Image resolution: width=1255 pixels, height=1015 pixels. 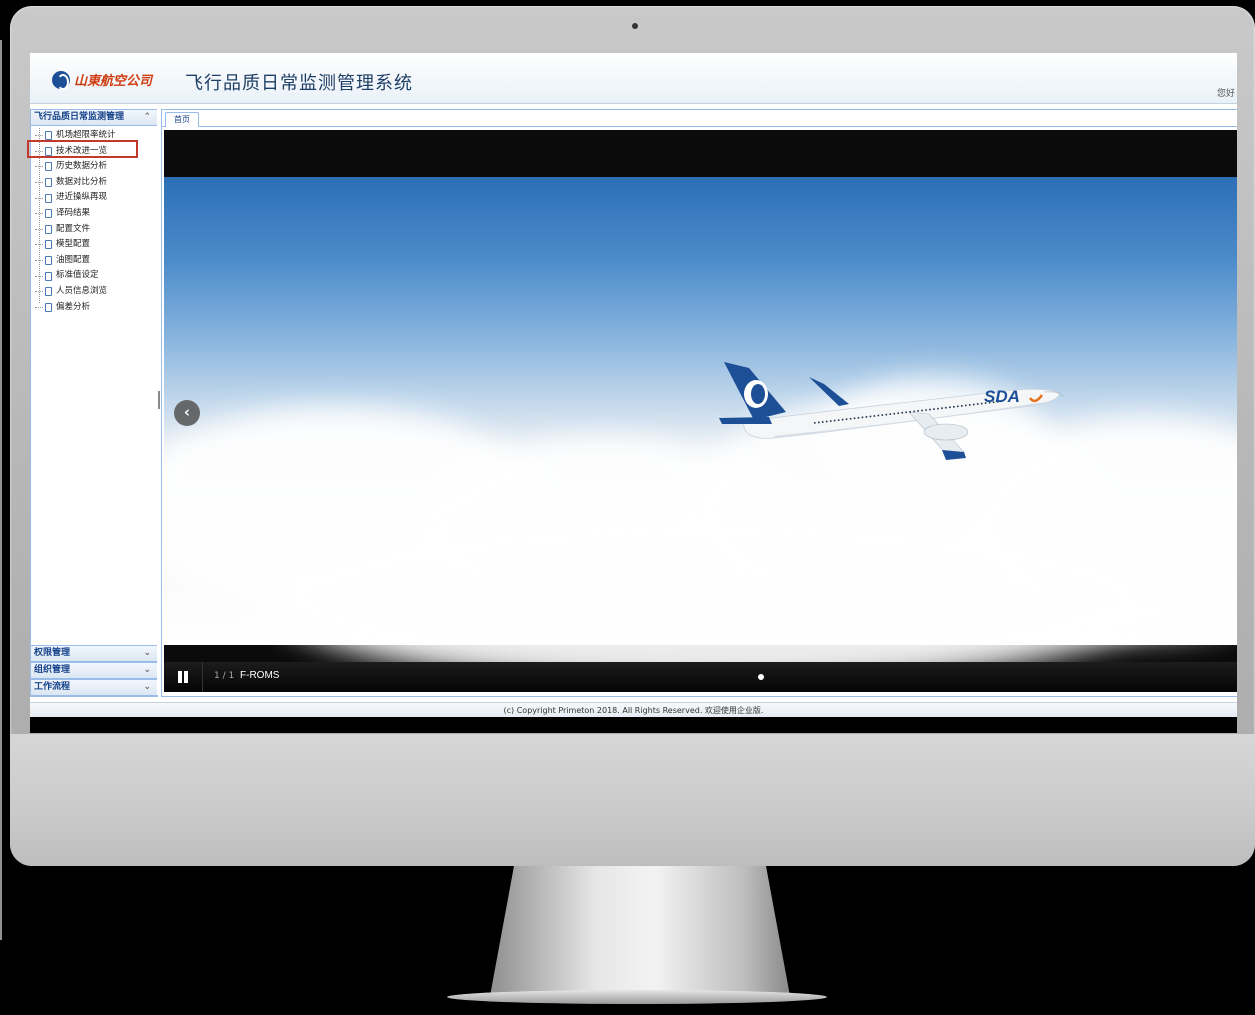 I want to click on sidebar-item: 机场超限率统计, so click(x=96, y=136).